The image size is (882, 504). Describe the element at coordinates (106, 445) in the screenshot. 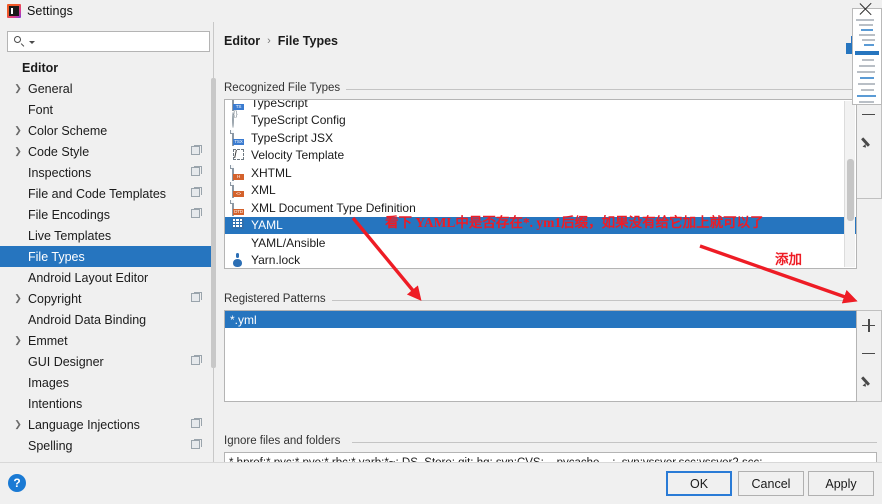

I see `sidebar-item-spelling: ❯Spelling` at that location.